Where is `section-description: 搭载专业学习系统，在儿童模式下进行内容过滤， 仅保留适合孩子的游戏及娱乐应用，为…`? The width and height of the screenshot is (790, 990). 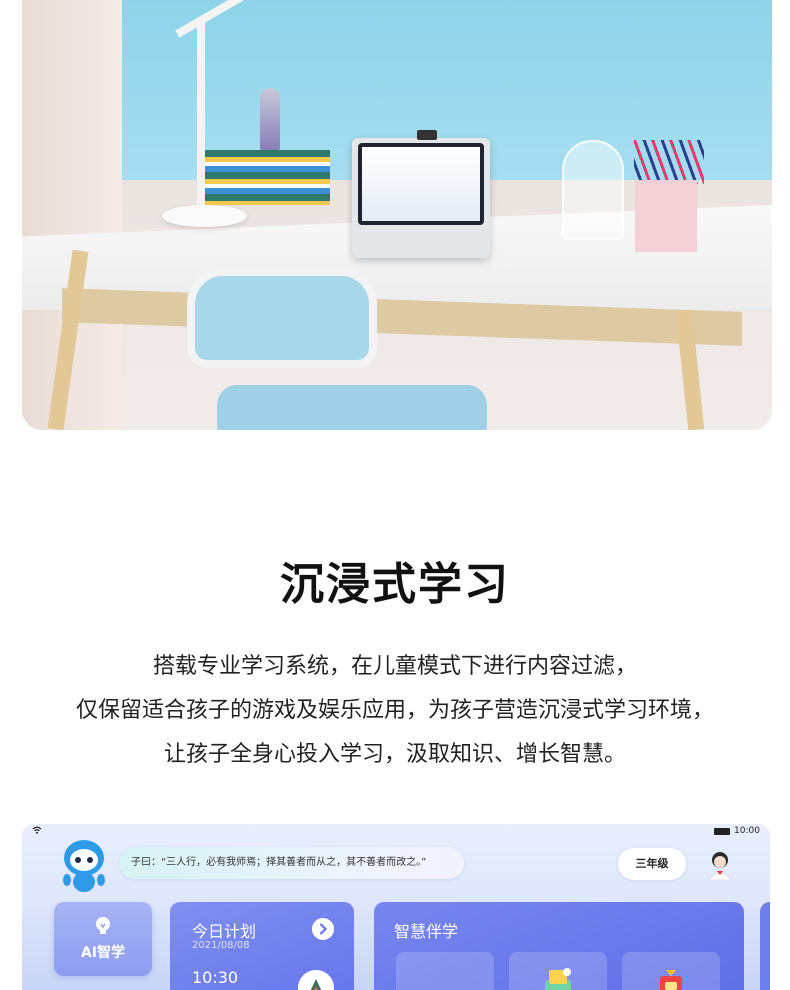 section-description: 搭载专业学习系统，在儿童模式下进行内容过滤， 仅保留适合孩子的游戏及娱乐应用，为… is located at coordinates (395, 711).